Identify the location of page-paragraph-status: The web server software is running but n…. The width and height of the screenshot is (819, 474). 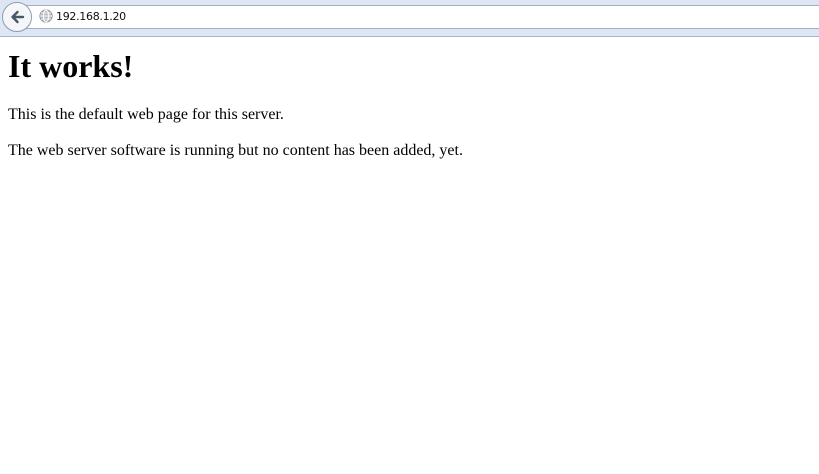
(235, 150).